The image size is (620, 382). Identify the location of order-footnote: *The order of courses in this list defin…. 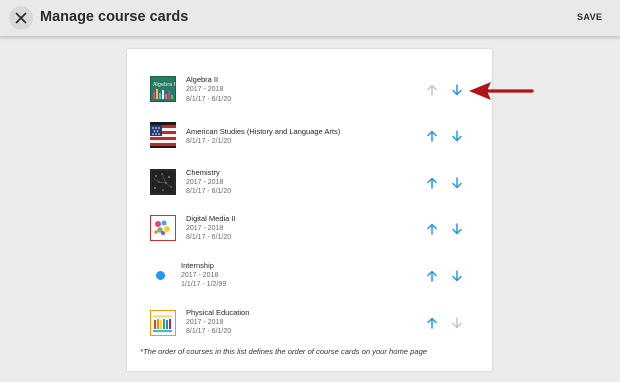
(284, 351).